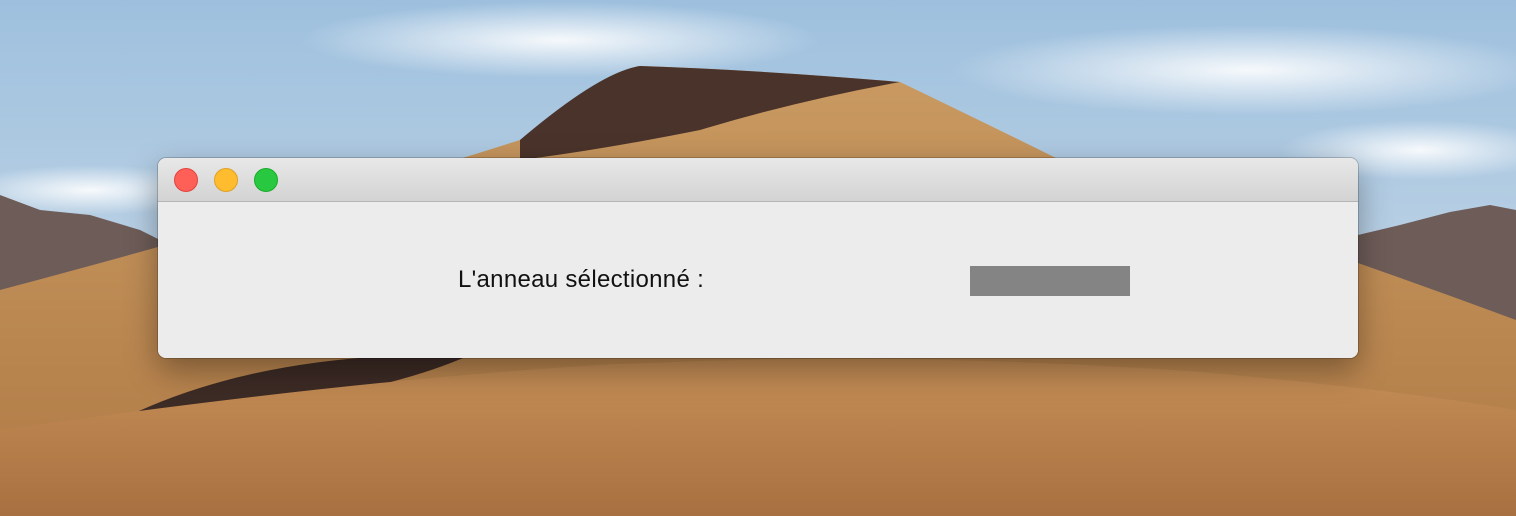  I want to click on minimize-window-button, so click(226, 180).